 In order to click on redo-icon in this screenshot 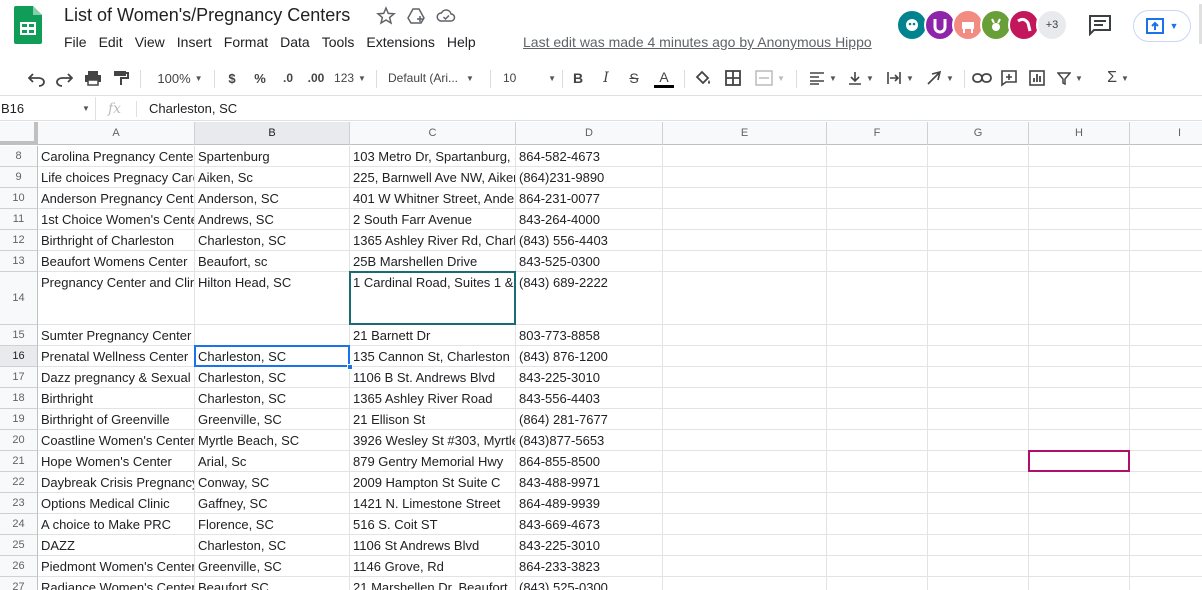, I will do `click(64, 78)`.